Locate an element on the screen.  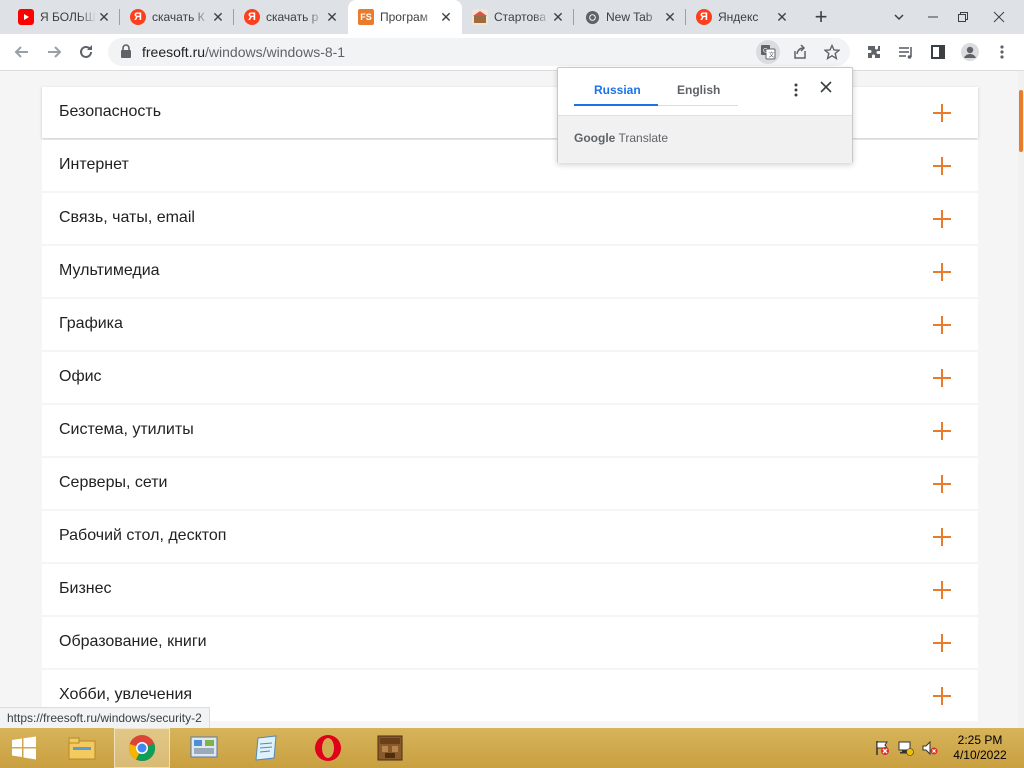
windows-logo-icon is located at coordinates (24, 748).